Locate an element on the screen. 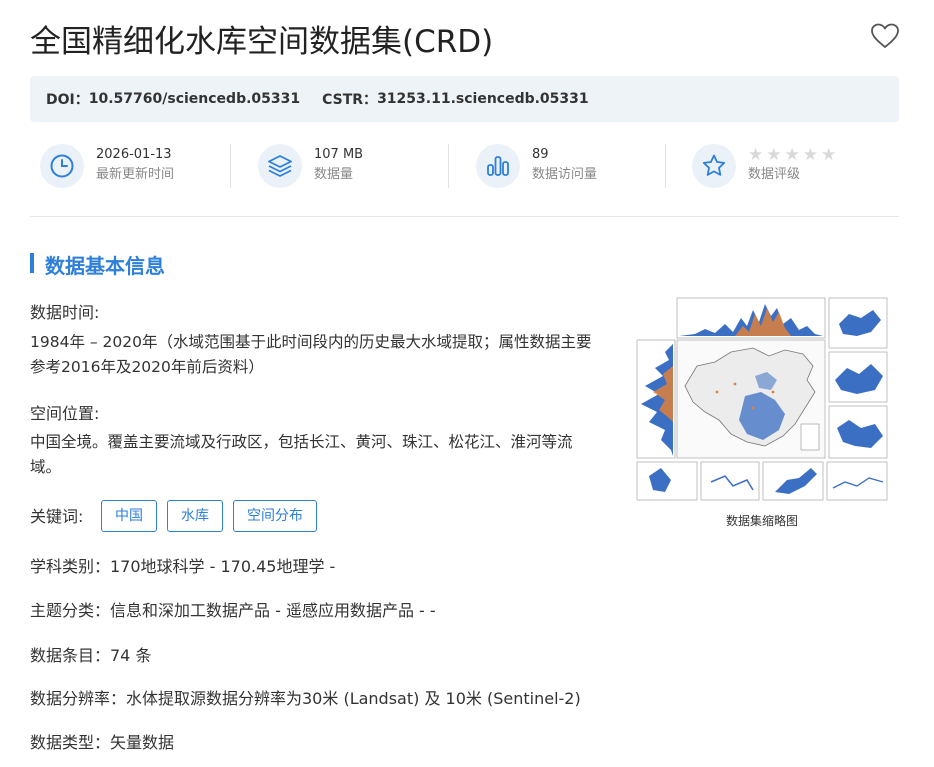 This screenshot has height=767, width=934. section-accent-bar is located at coordinates (32, 263).